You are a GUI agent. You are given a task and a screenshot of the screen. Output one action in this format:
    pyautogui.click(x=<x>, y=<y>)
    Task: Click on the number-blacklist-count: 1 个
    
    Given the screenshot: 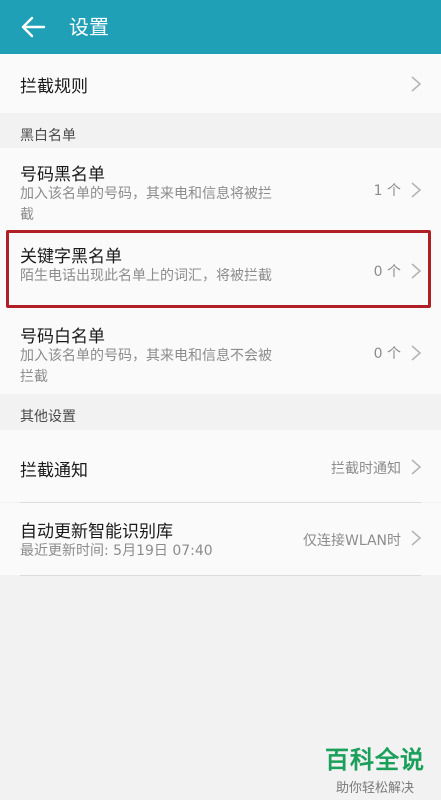 What is the action you would take?
    pyautogui.click(x=387, y=191)
    